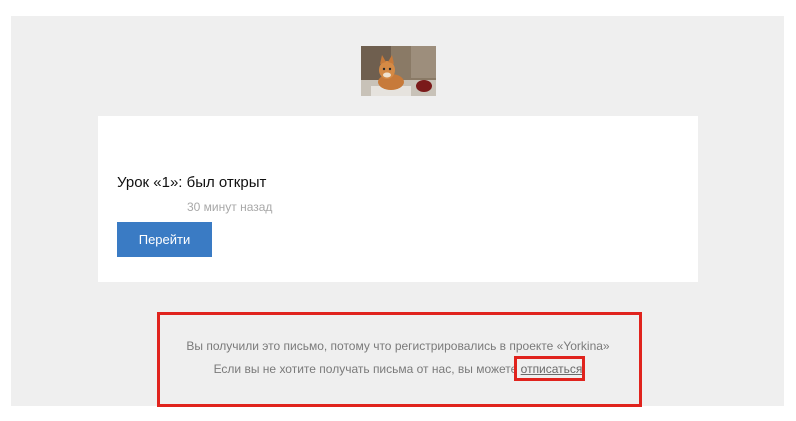 This screenshot has height=421, width=796. Describe the element at coordinates (398, 71) in the screenshot. I see `cat-photo-logo` at that location.